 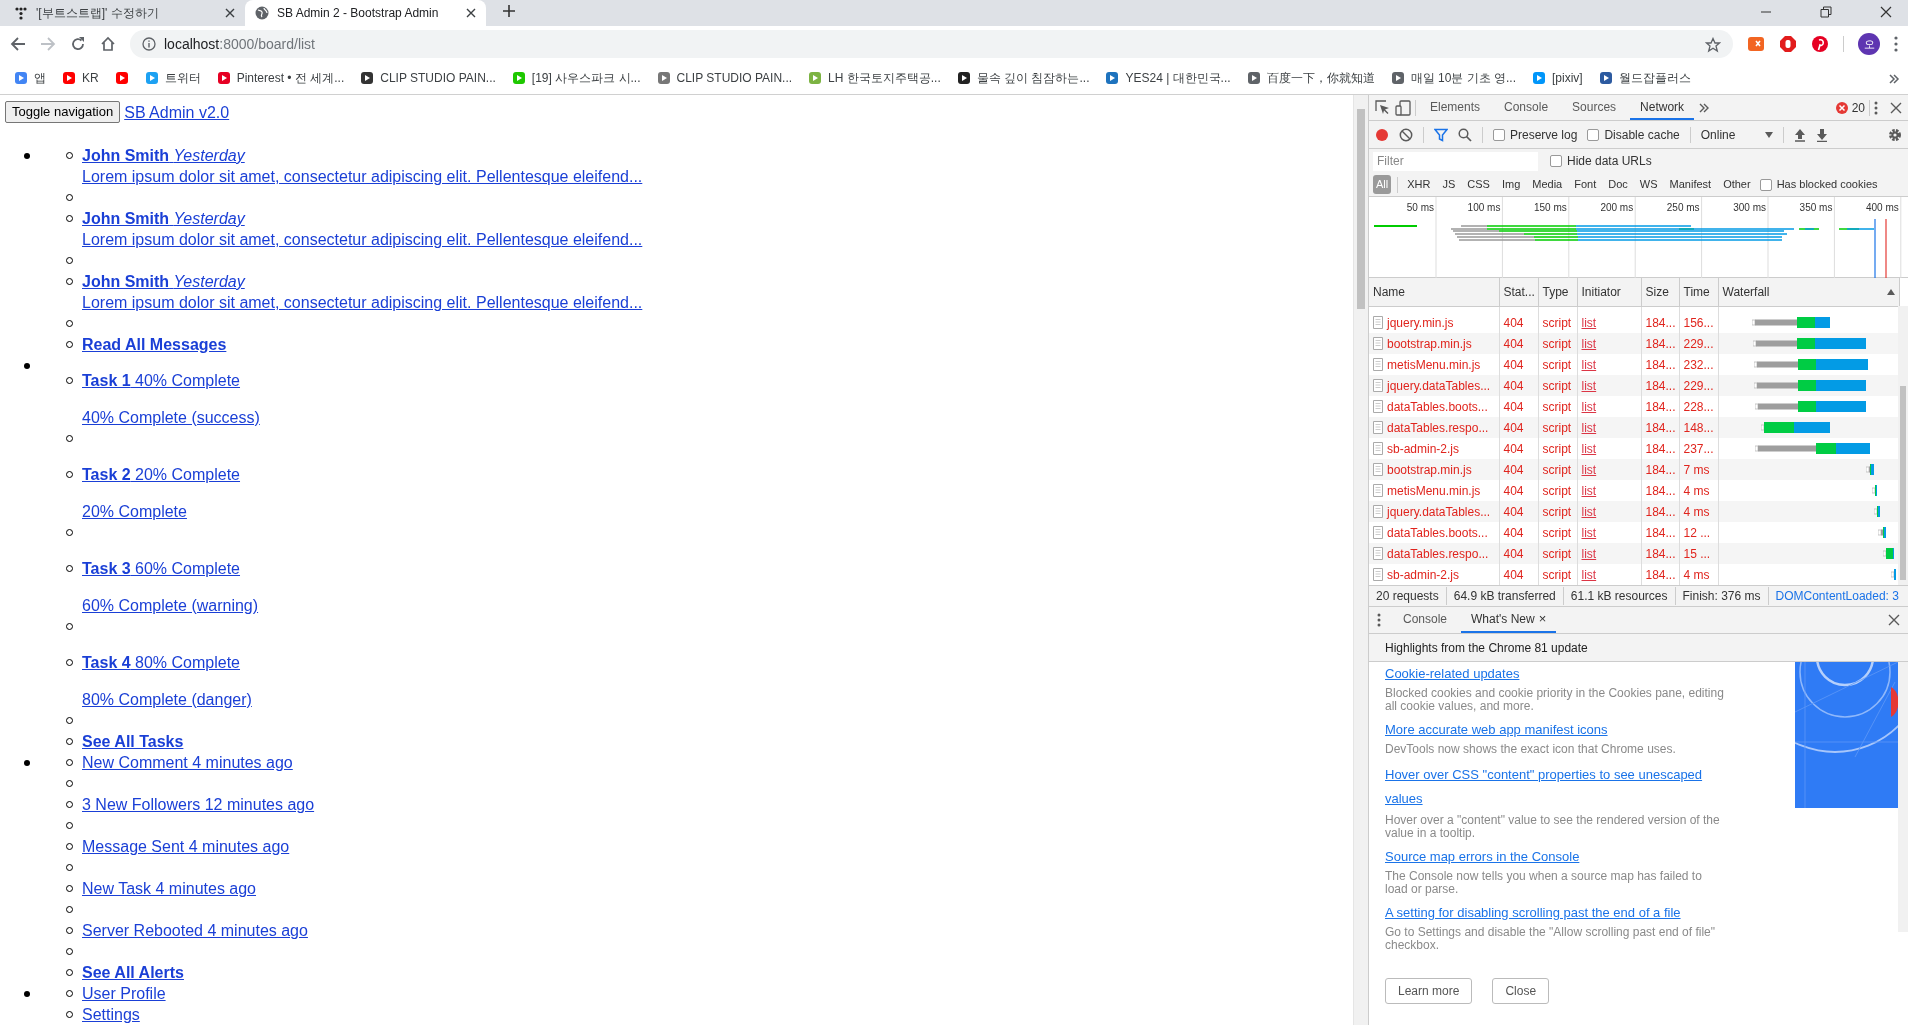 What do you see at coordinates (111, 1014) in the screenshot?
I see `menu-link: Settings` at bounding box center [111, 1014].